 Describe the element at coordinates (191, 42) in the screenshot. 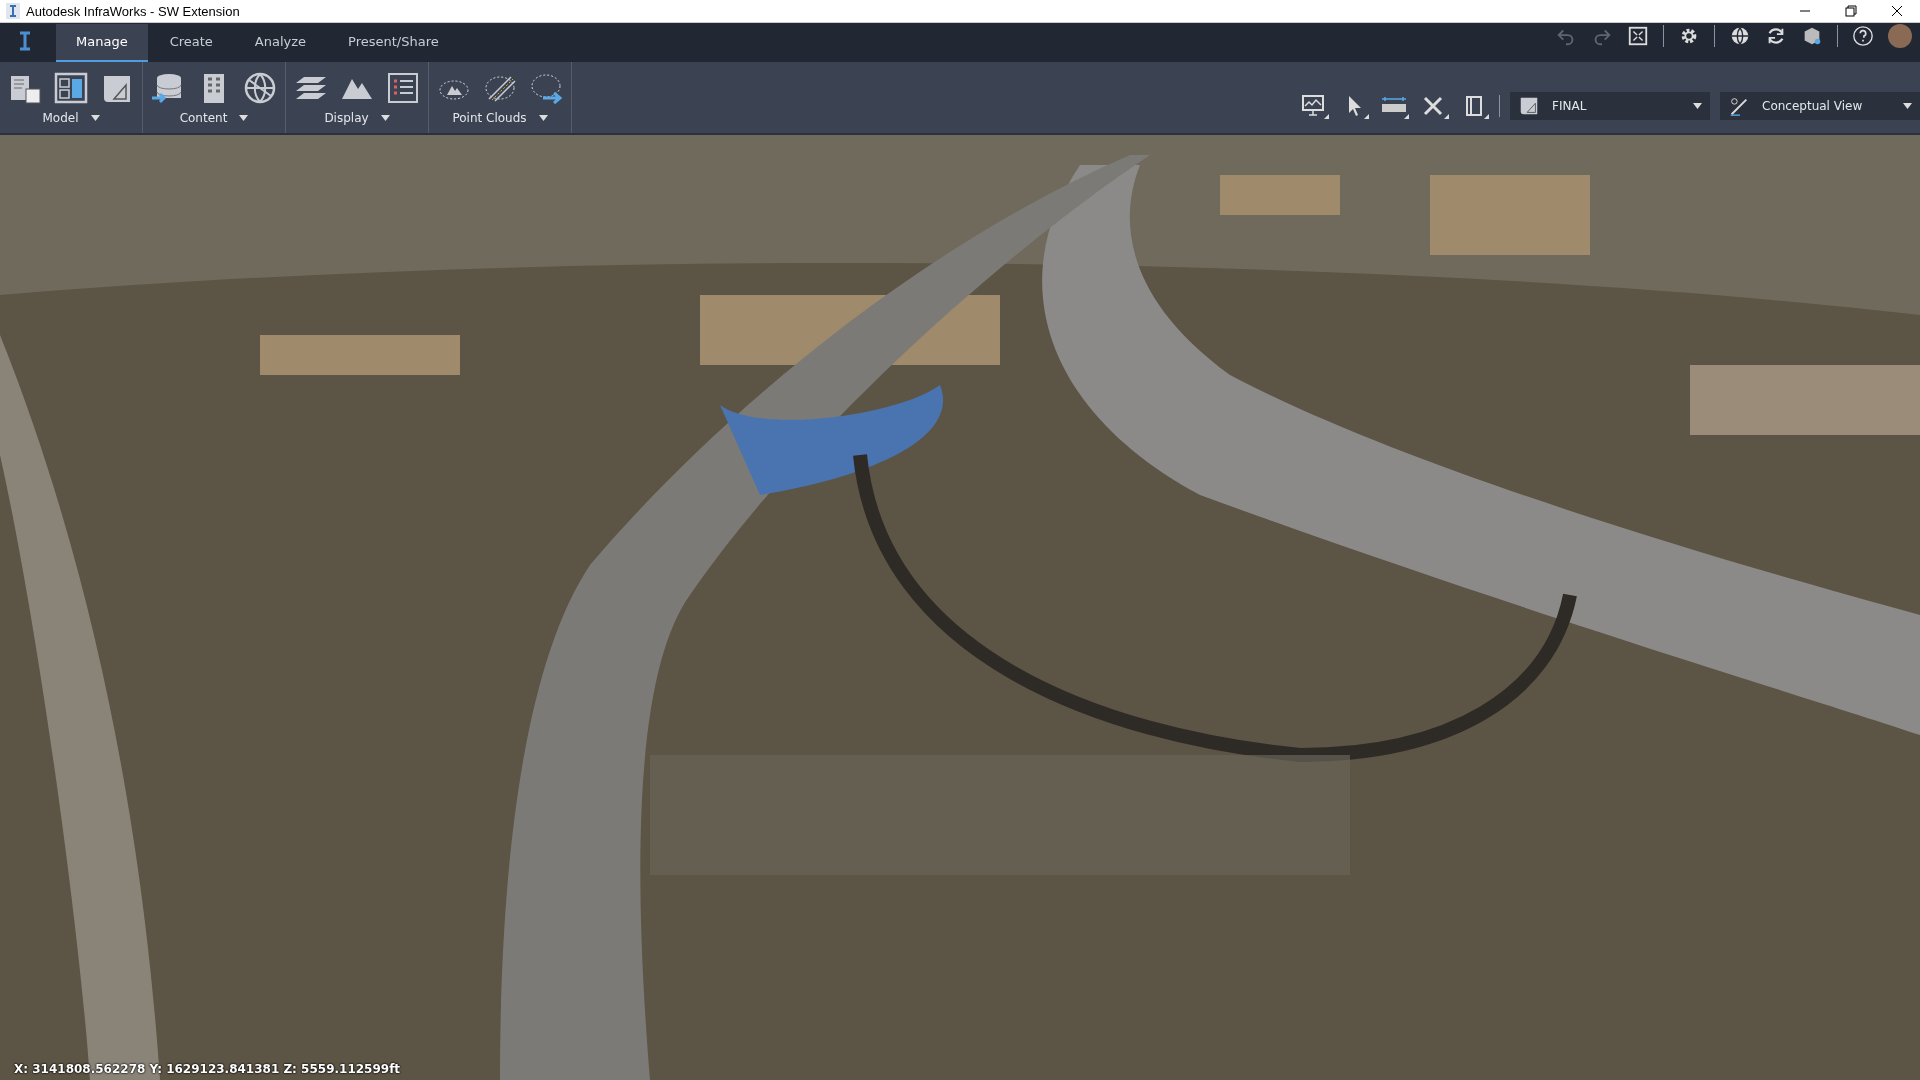

I see `ribbon-tab: Create` at that location.